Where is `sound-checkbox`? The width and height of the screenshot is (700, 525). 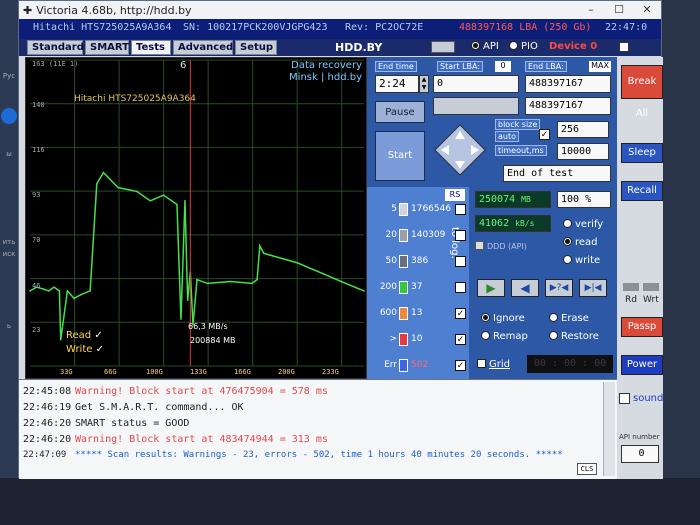 sound-checkbox is located at coordinates (624, 398).